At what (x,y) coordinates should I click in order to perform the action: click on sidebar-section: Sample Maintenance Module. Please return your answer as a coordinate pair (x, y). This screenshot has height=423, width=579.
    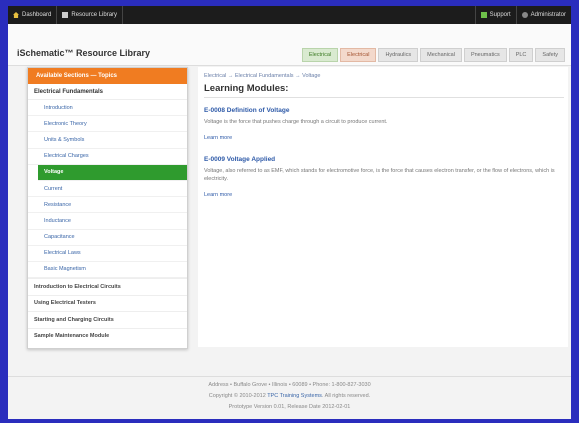
    Looking at the image, I should click on (107, 336).